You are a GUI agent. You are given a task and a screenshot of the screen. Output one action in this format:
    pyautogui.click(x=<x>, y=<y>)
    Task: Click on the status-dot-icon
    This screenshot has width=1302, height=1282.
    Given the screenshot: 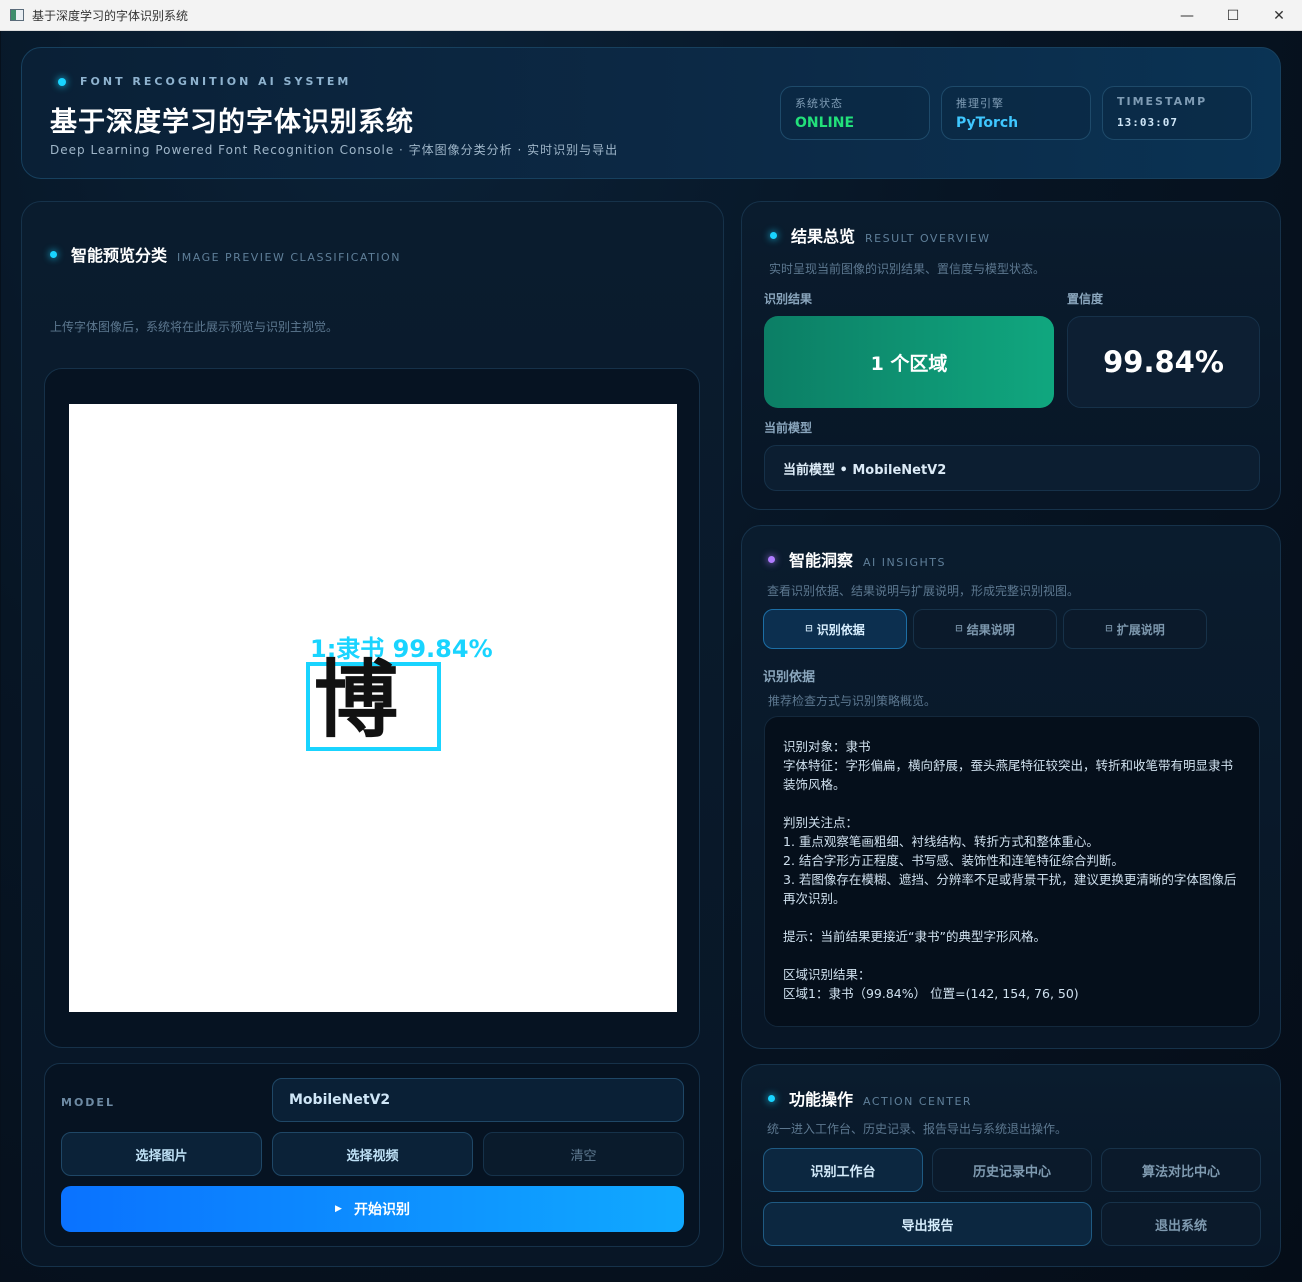 What is the action you would take?
    pyautogui.click(x=62, y=81)
    